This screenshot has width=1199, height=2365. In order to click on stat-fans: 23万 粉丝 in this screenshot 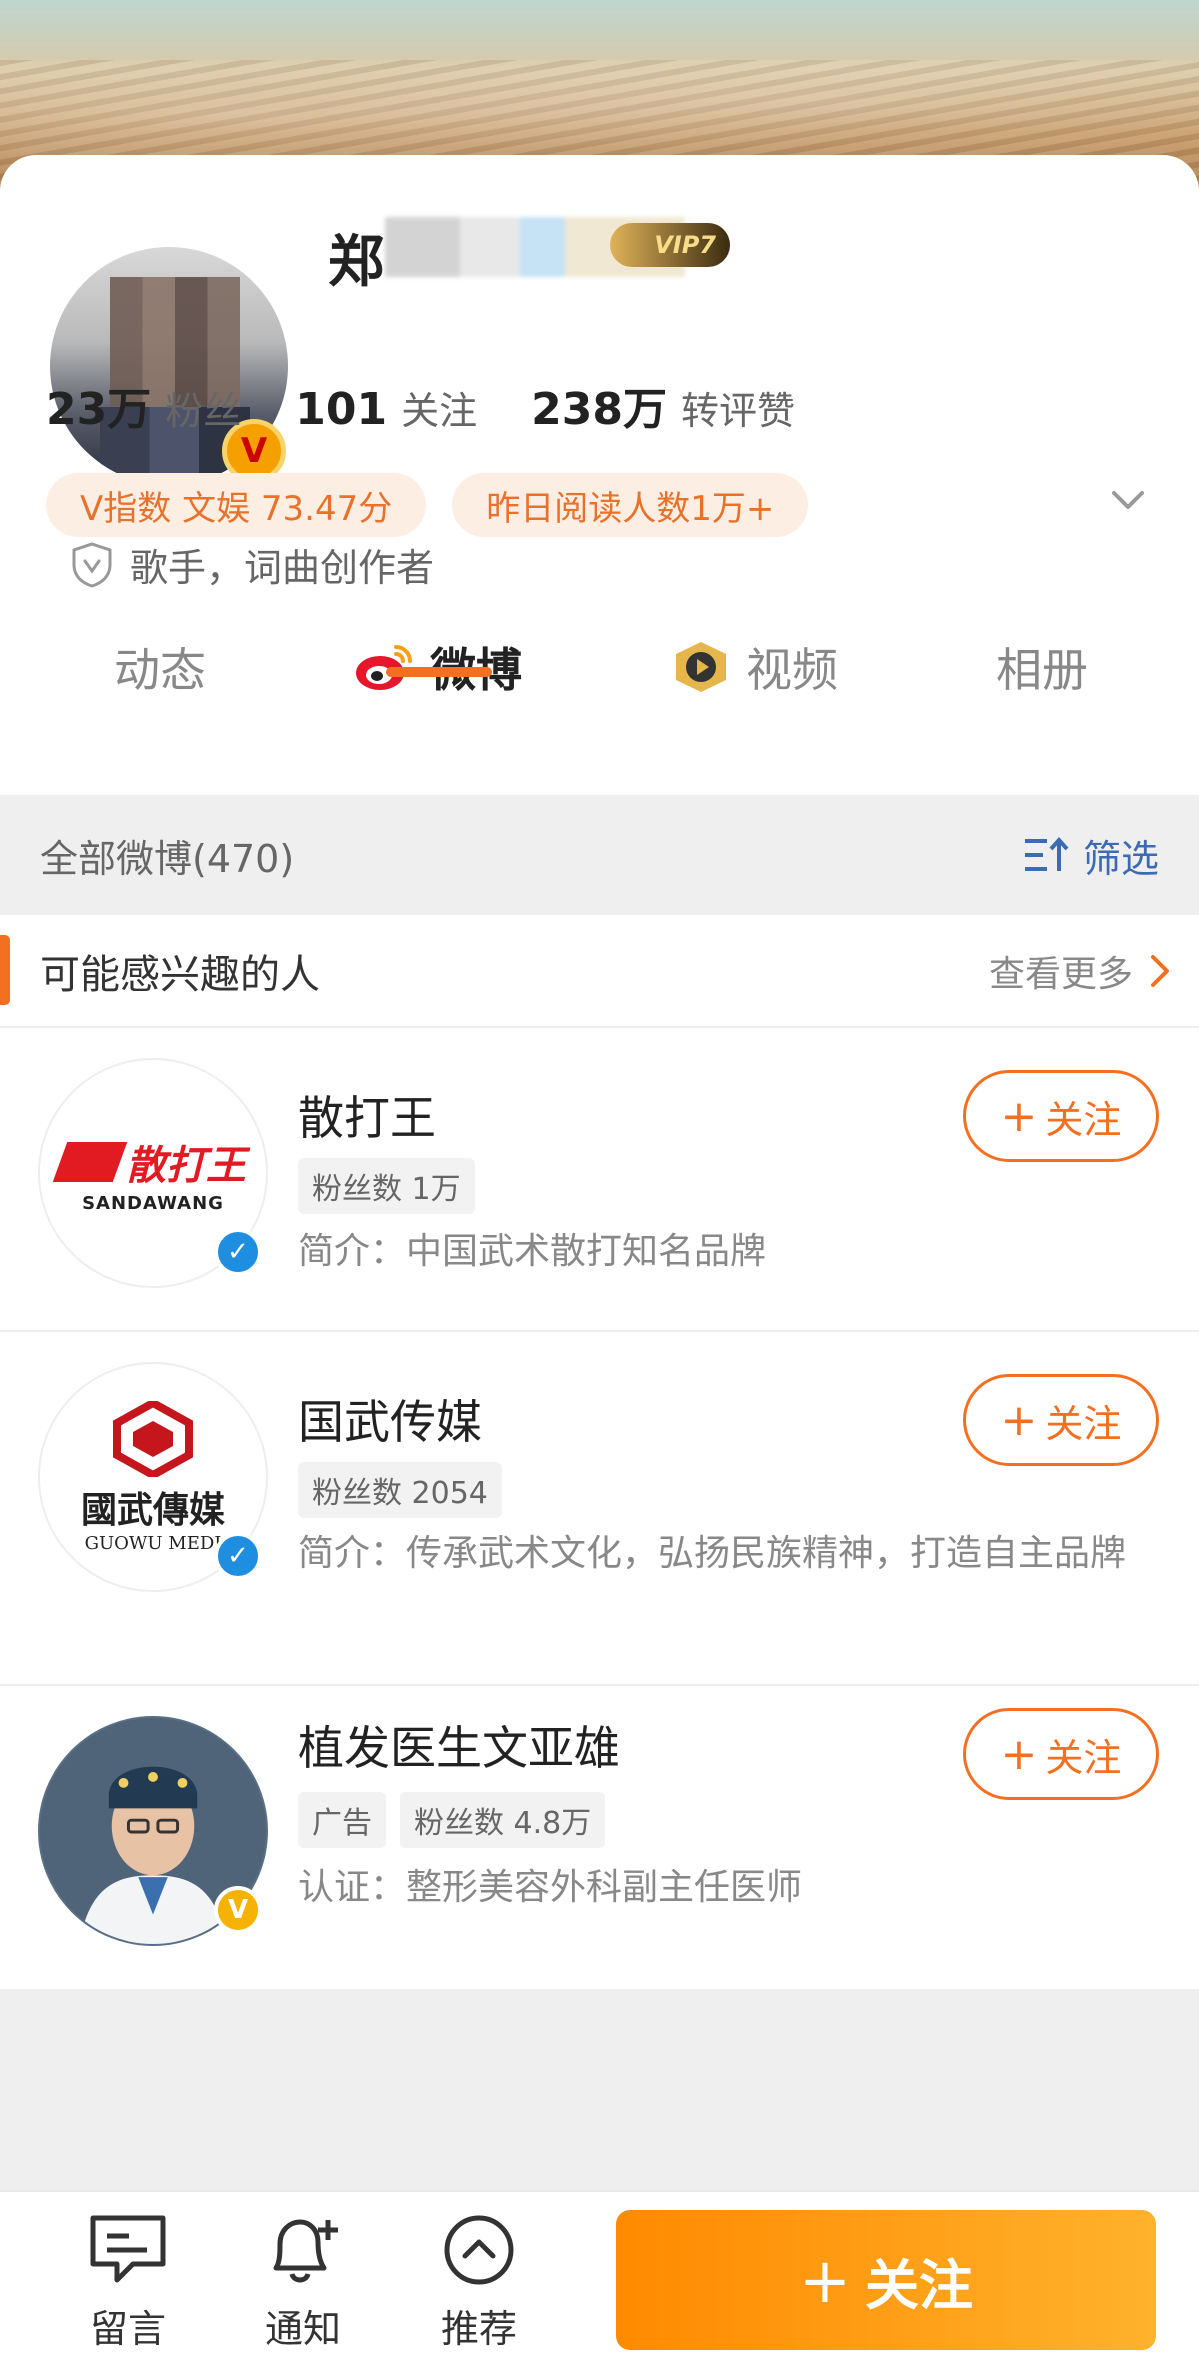, I will do `click(143, 405)`.